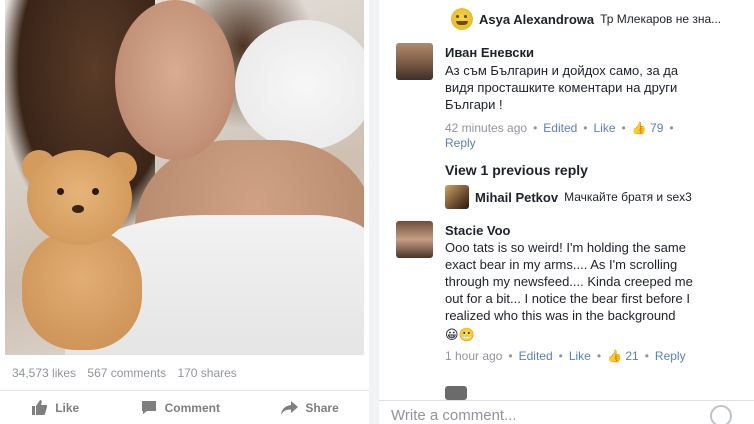  What do you see at coordinates (632, 356) in the screenshot?
I see `reaction-count-value: 21` at bounding box center [632, 356].